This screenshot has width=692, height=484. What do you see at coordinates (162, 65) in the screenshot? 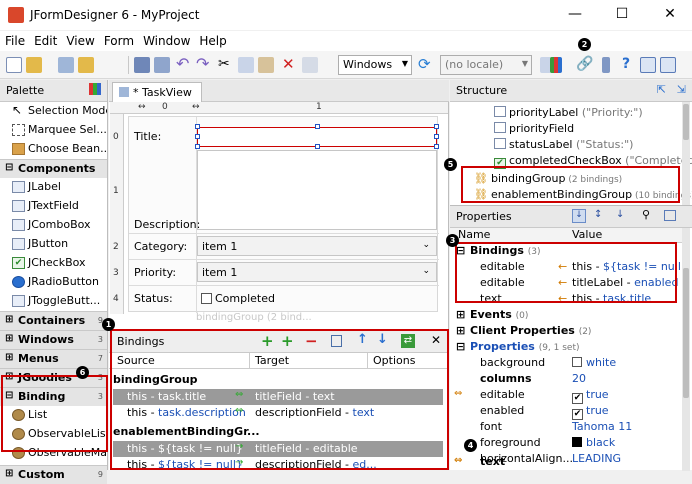
I see `save-all-icon` at bounding box center [162, 65].